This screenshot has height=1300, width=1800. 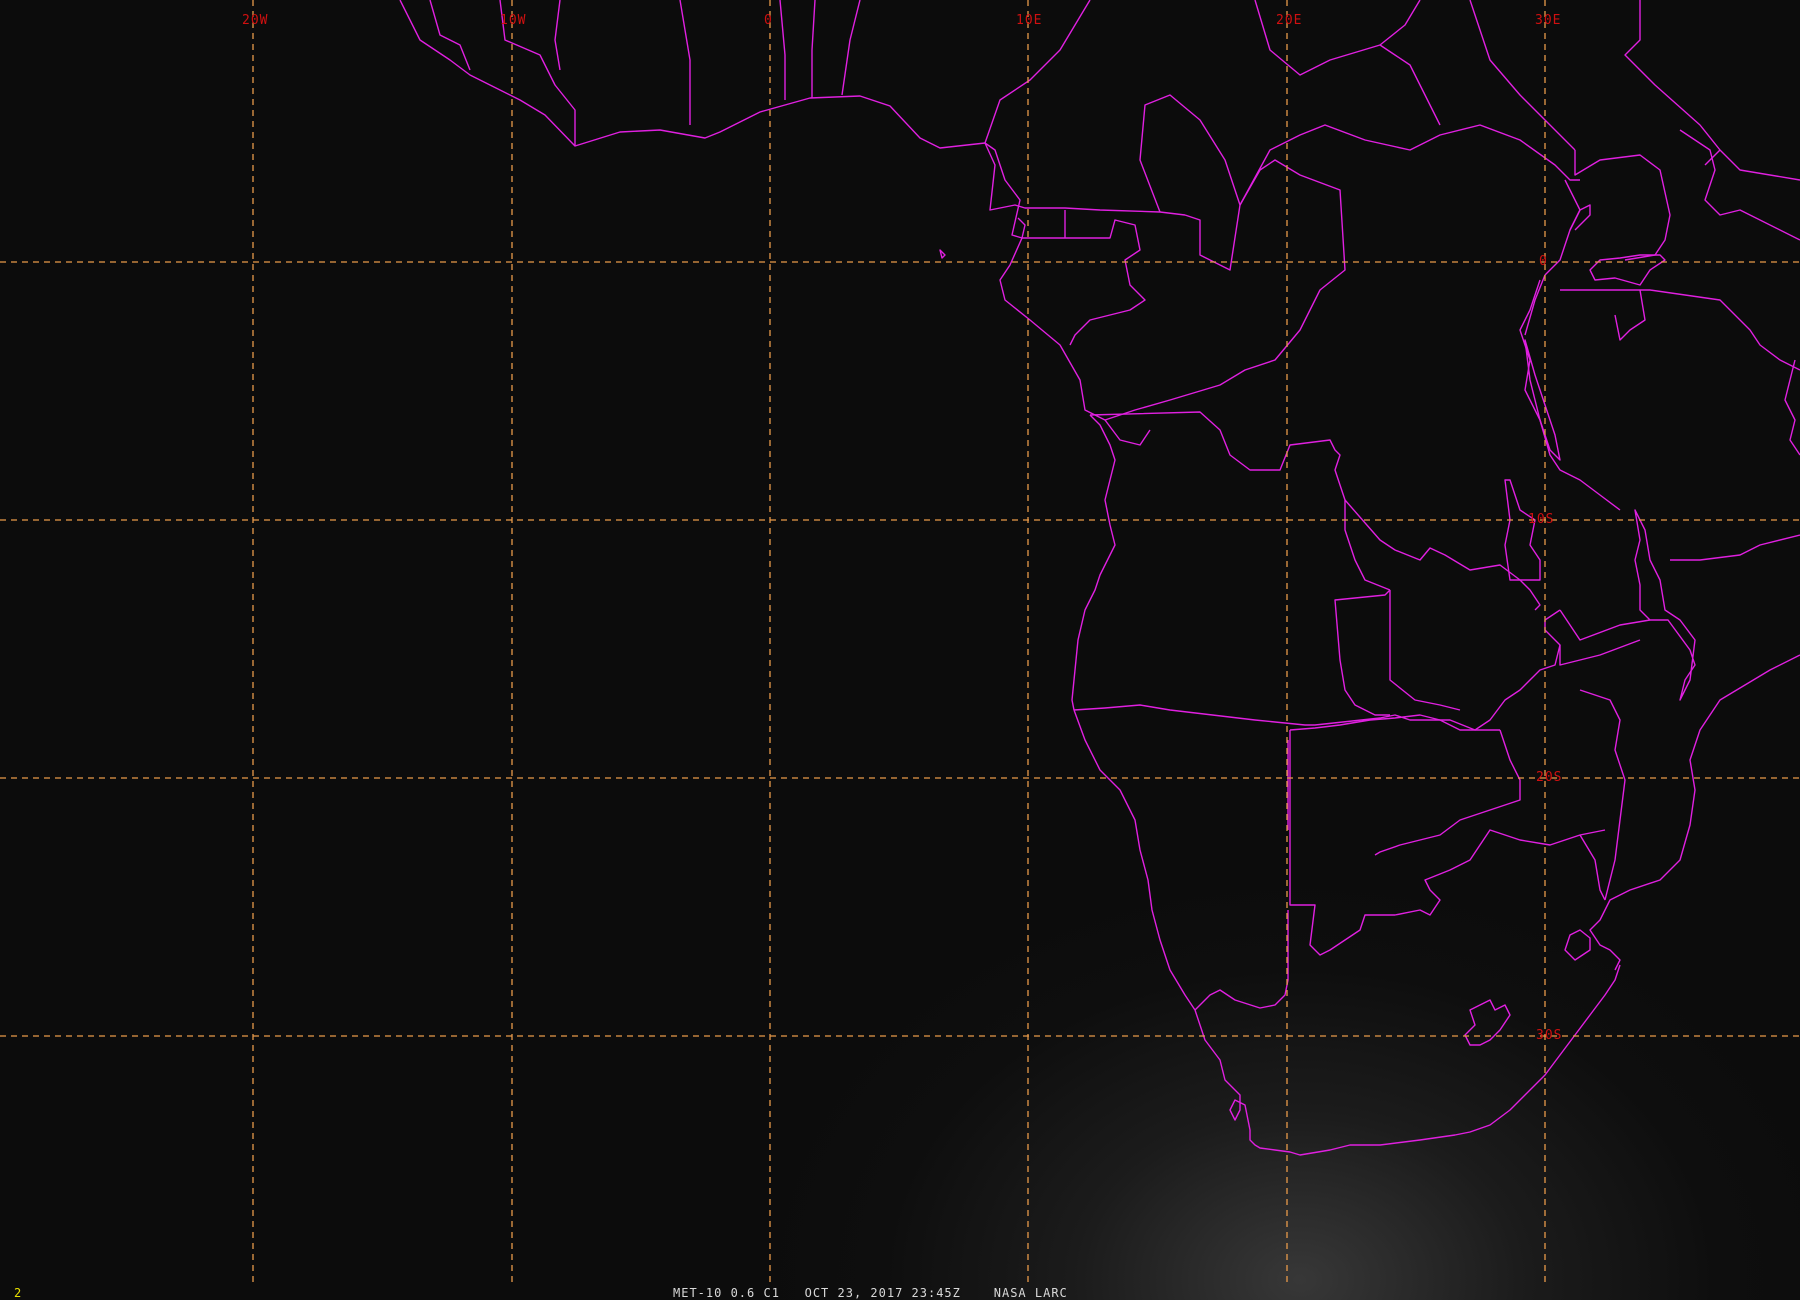 What do you see at coordinates (768, 20) in the screenshot?
I see `lon-label-0: 0` at bounding box center [768, 20].